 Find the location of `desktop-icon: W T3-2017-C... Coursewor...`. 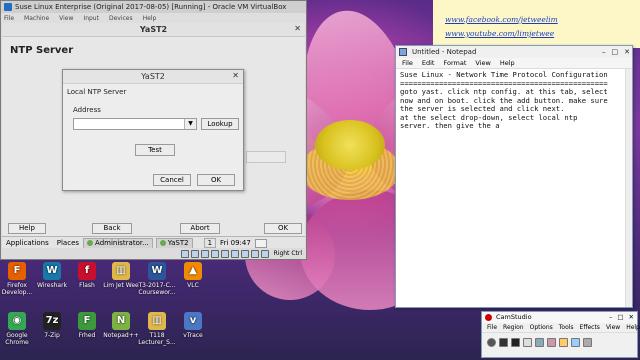

desktop-icon: W T3-2017-C... Coursewor... is located at coordinates (157, 279).